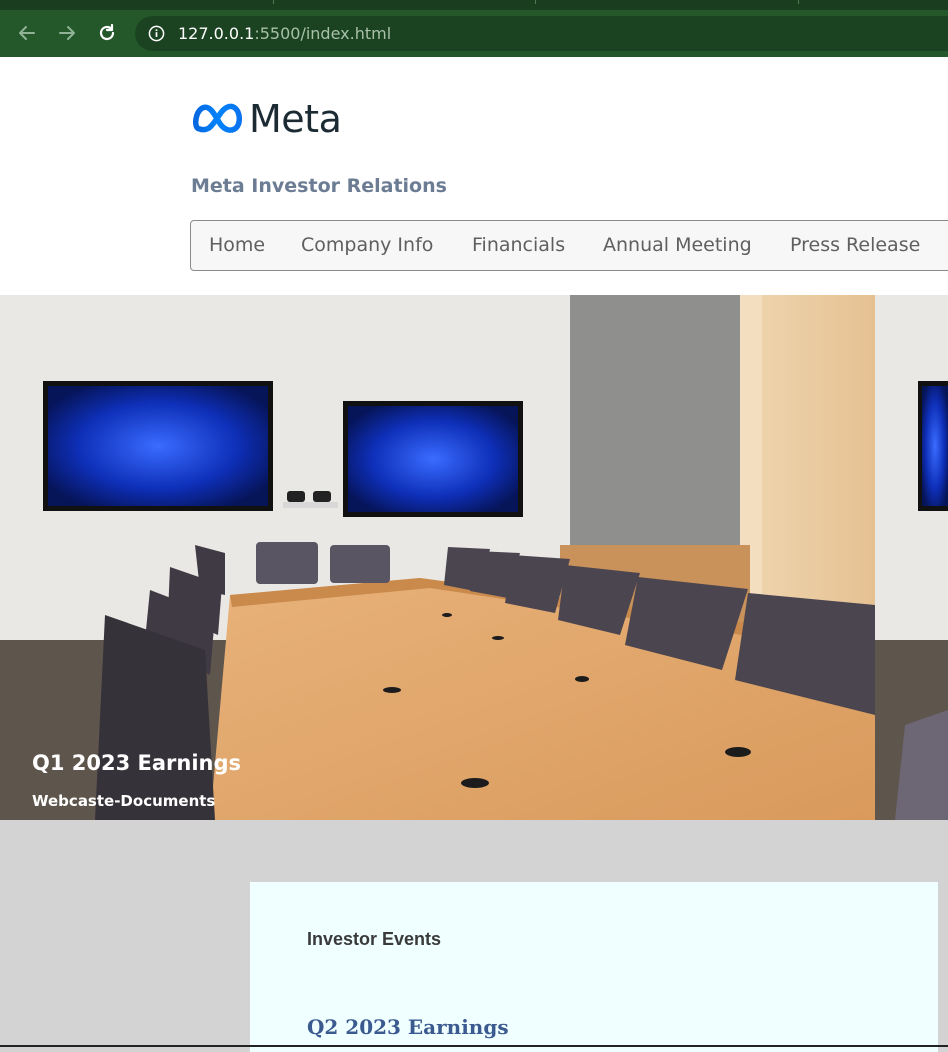 The image size is (948, 1052). What do you see at coordinates (295, 119) in the screenshot?
I see `logo-wordmark: Meta` at bounding box center [295, 119].